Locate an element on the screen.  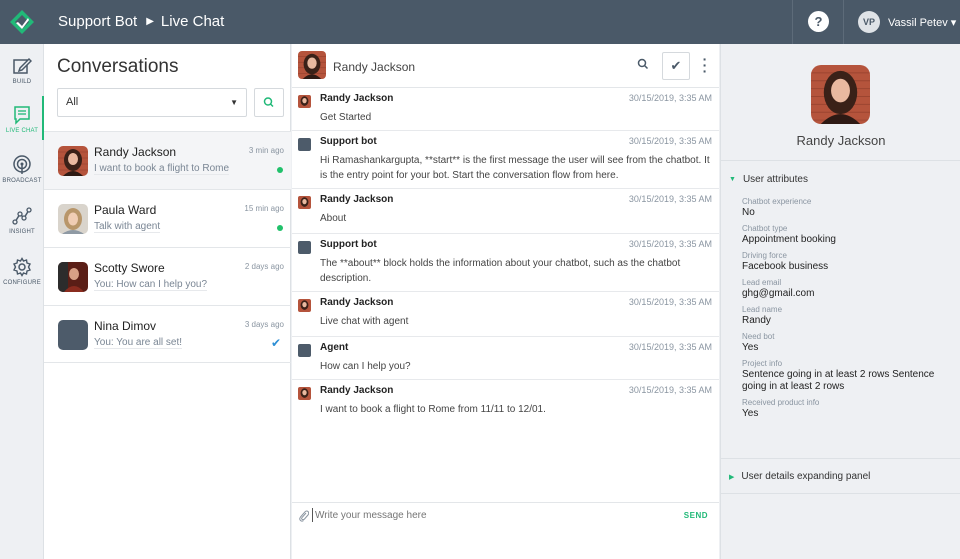
online-status-dot is located at coordinates (280, 170).